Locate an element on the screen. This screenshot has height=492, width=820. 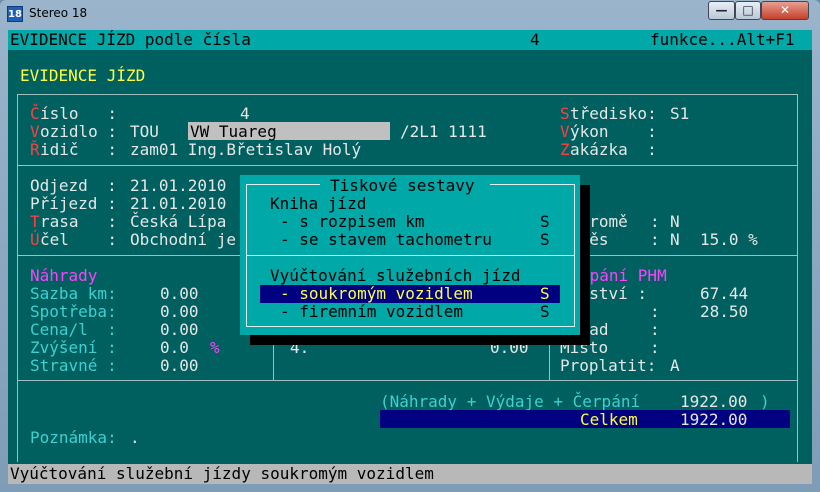
header-title: EVIDENCE JÍZD podle čísla is located at coordinates (130, 39).